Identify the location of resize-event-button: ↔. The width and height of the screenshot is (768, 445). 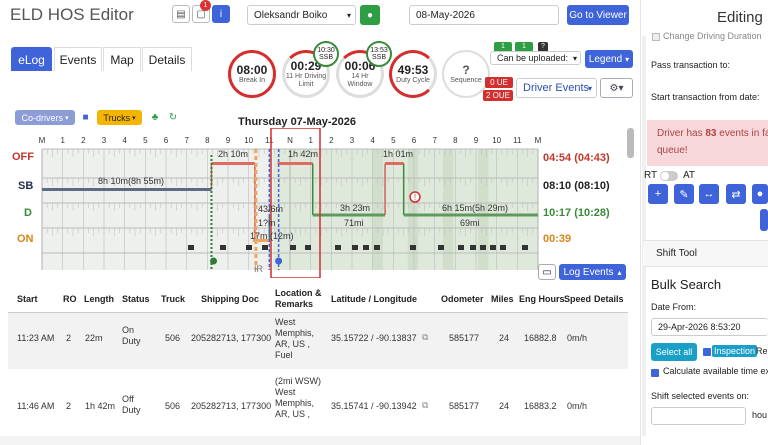
(709, 194).